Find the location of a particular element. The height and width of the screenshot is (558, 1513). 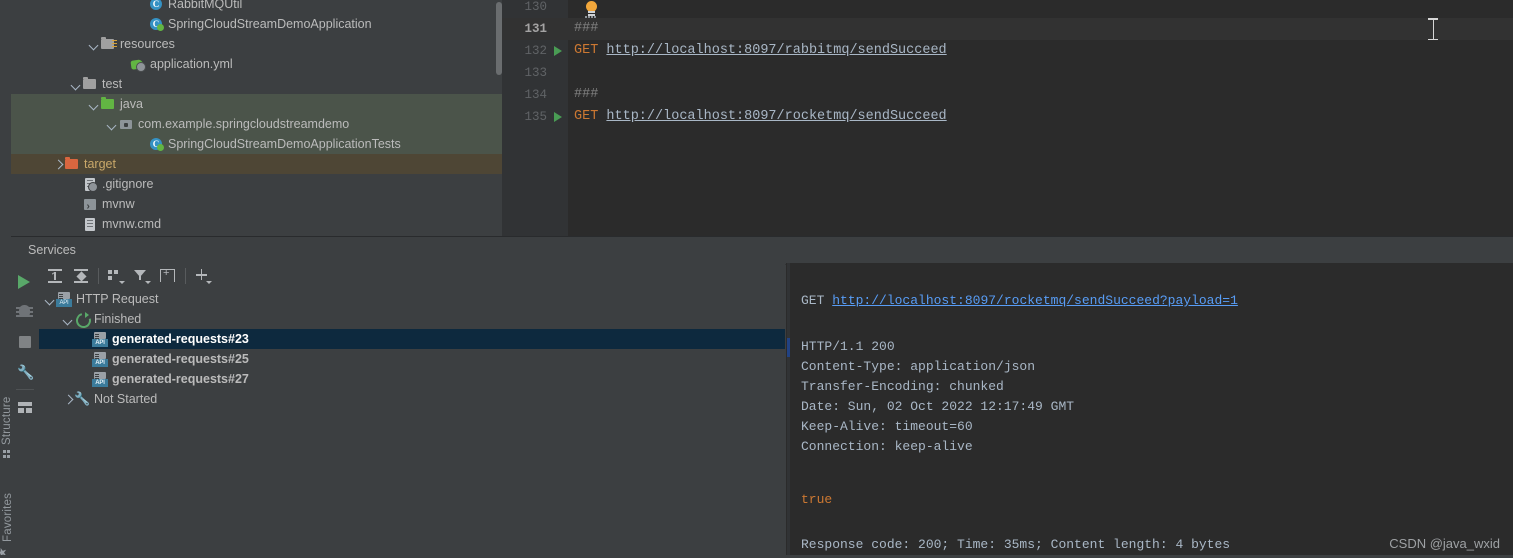

left-tool-strip: Structure Favorites is located at coordinates (7, 396).